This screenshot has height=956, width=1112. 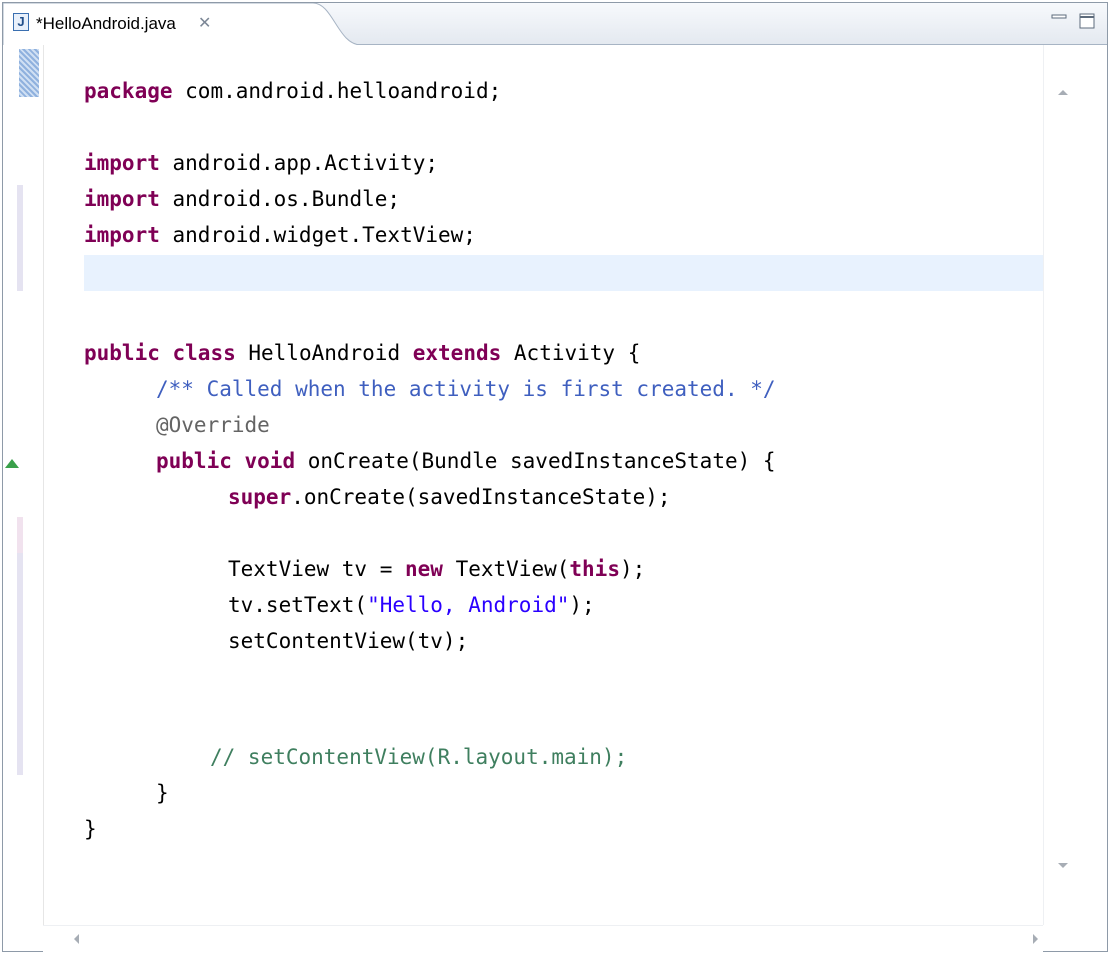 I want to click on maximize-icon, so click(x=1087, y=21).